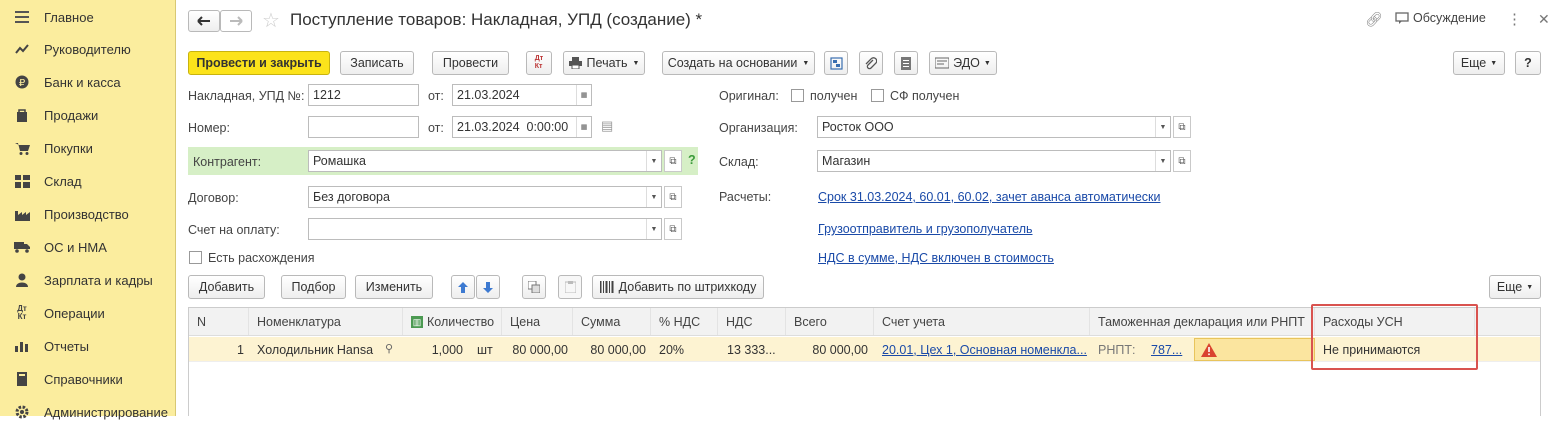  Describe the element at coordinates (925, 229) in the screenshot. I see `shipper-link: Грузоотправитель и грузополучатель` at that location.